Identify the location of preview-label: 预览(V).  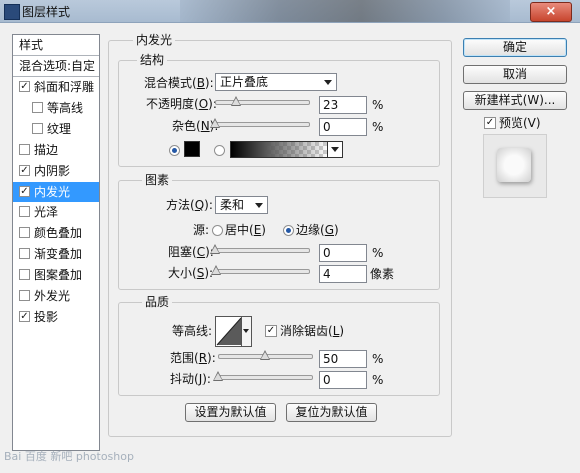
(520, 123).